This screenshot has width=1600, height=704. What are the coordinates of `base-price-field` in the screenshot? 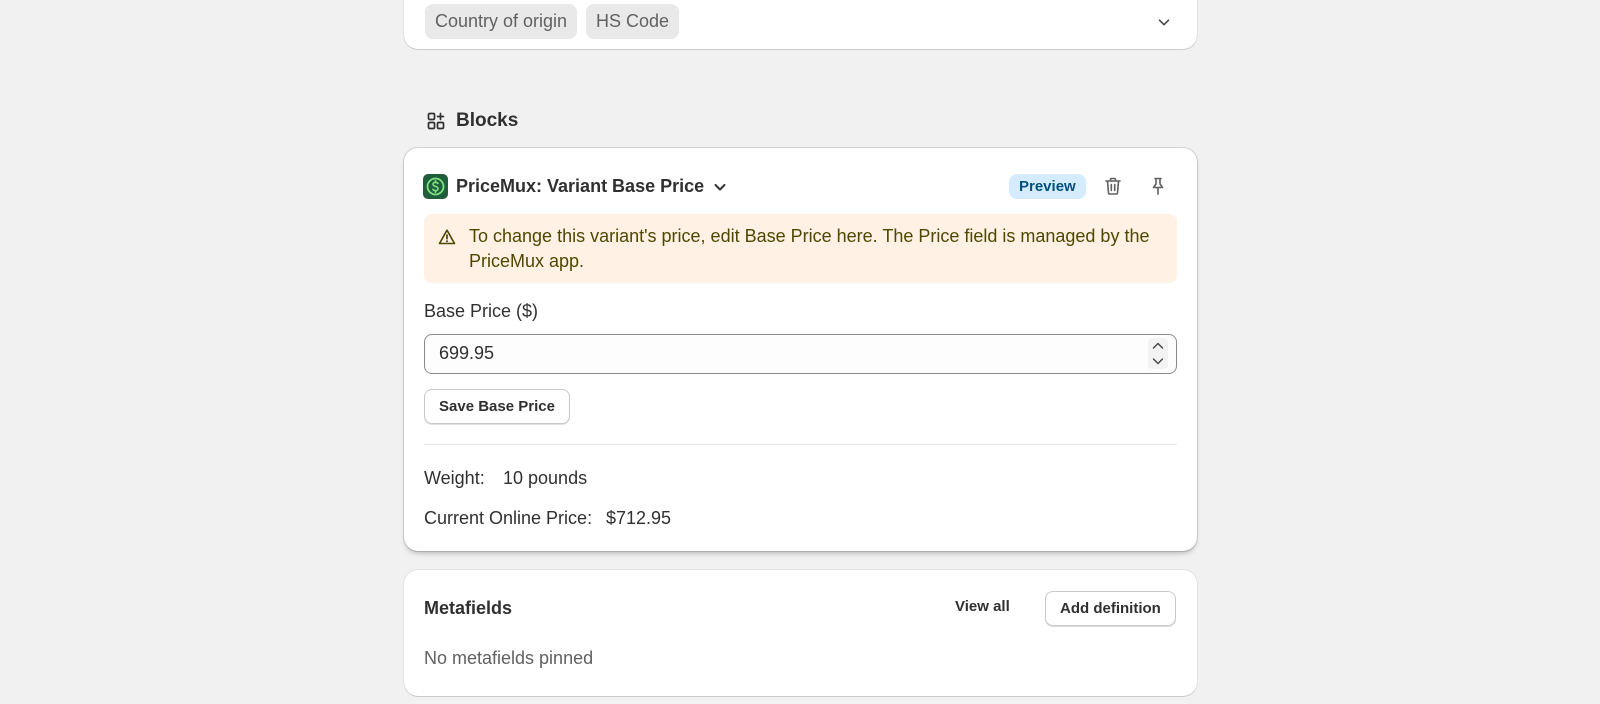 It's located at (800, 354).